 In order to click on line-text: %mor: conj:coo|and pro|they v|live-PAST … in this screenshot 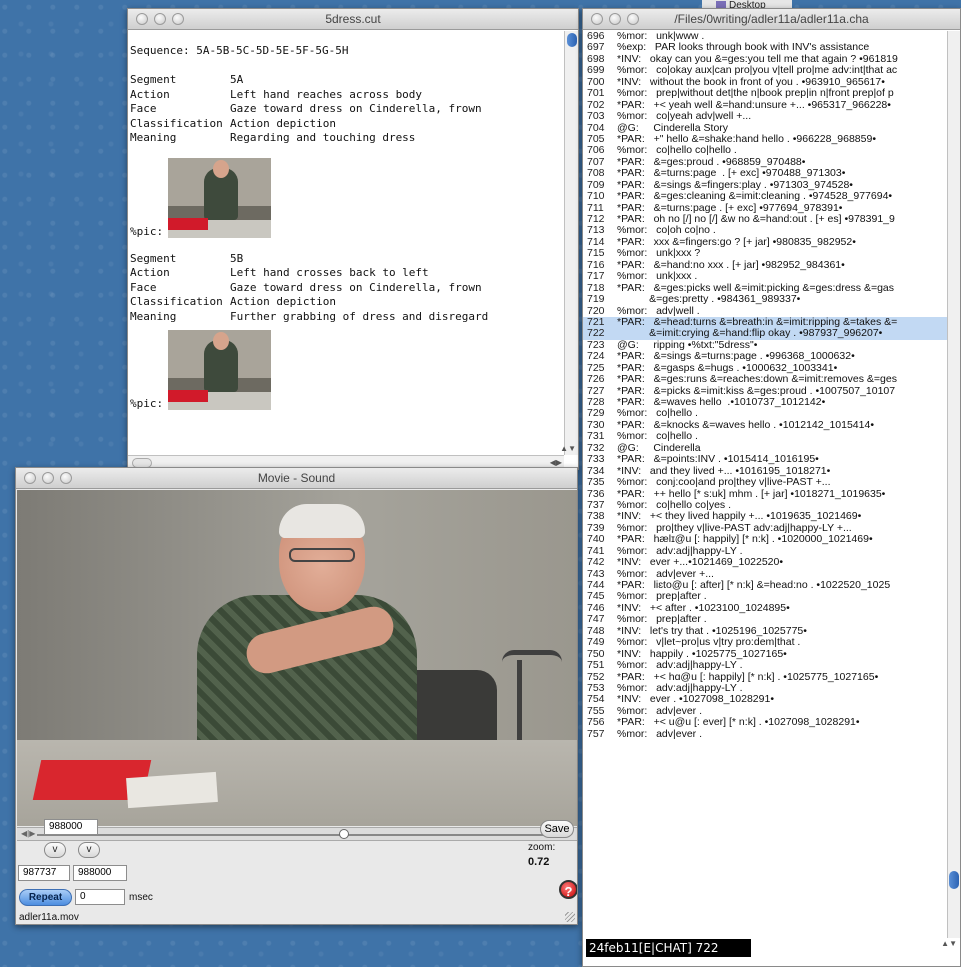, I will do `click(724, 482)`.